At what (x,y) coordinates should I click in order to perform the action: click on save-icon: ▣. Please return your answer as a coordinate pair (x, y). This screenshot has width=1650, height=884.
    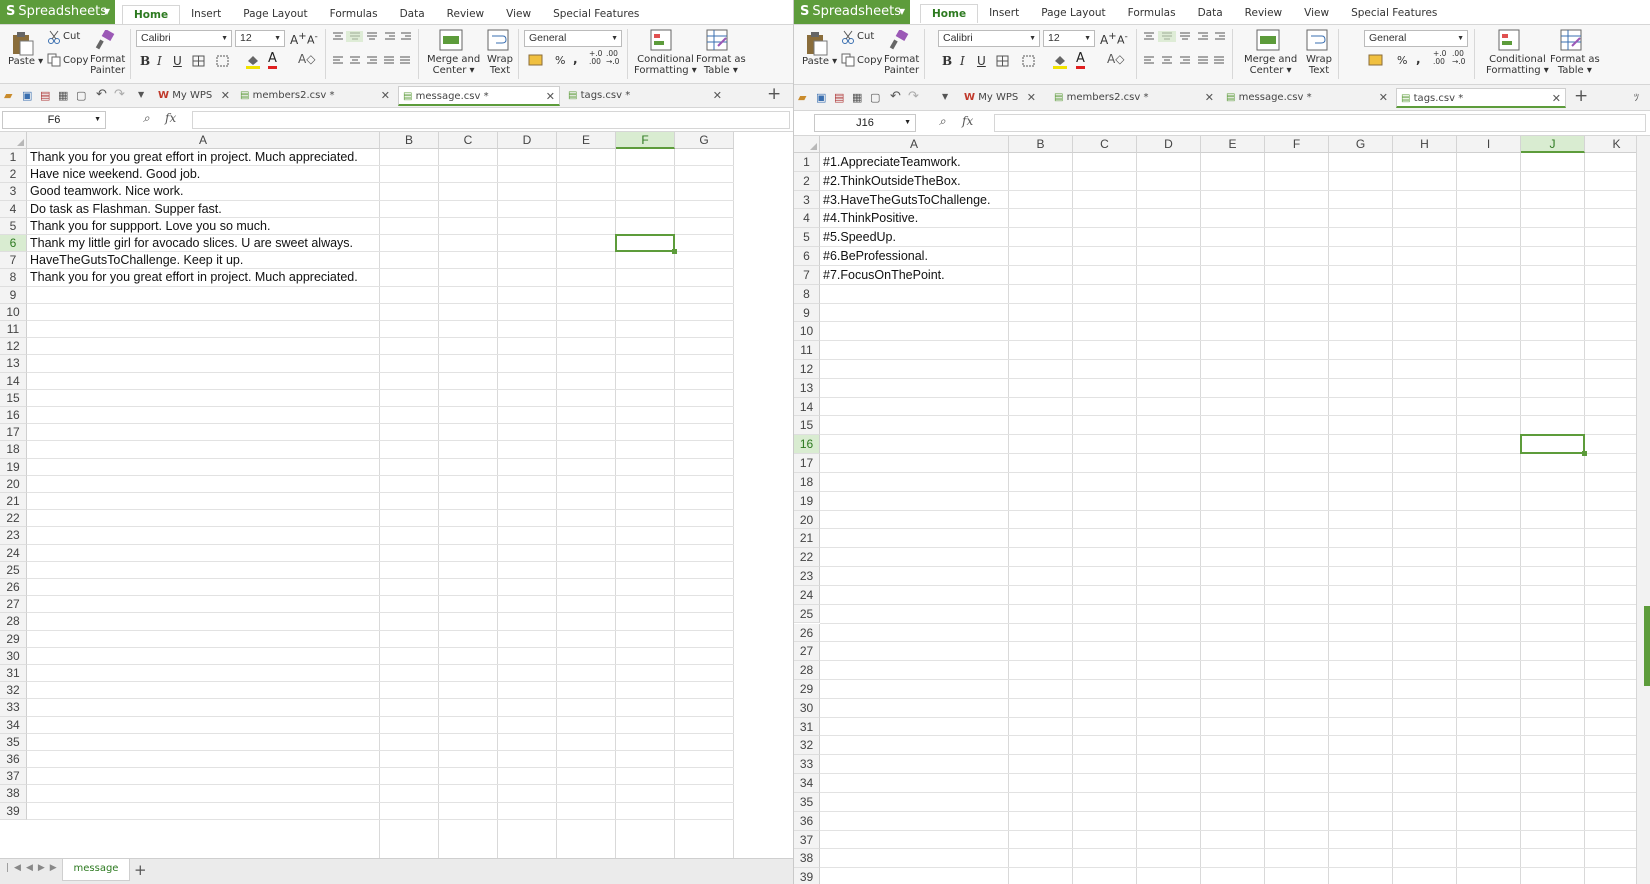
    Looking at the image, I should click on (27, 95).